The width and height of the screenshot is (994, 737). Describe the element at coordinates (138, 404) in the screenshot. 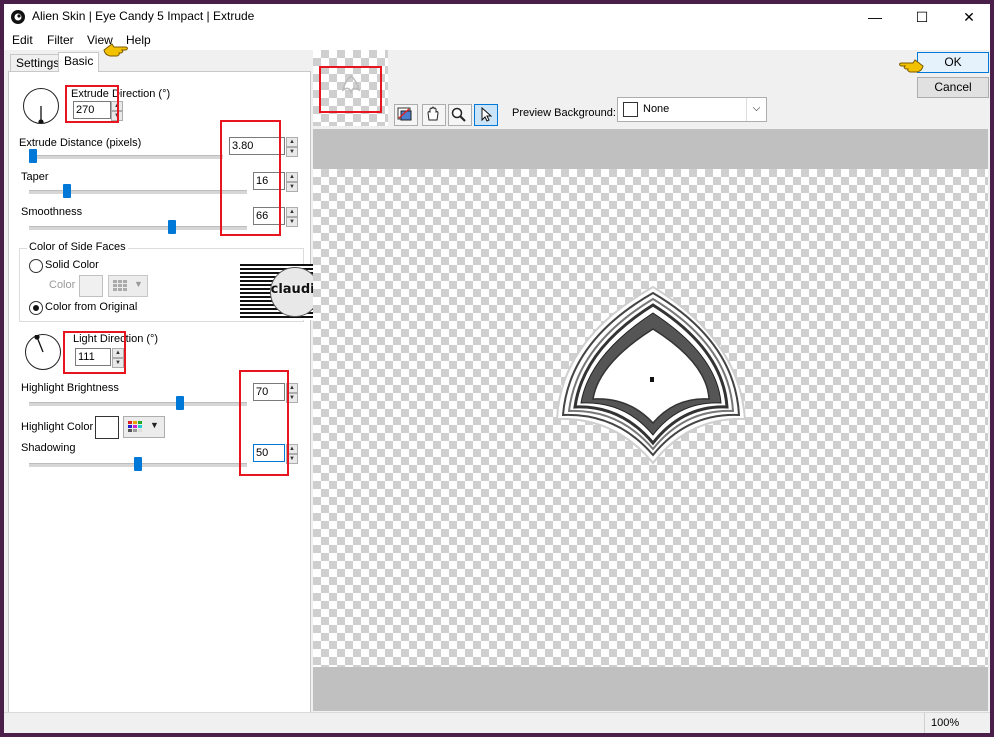

I see `highlight-brightness-slider-track` at that location.